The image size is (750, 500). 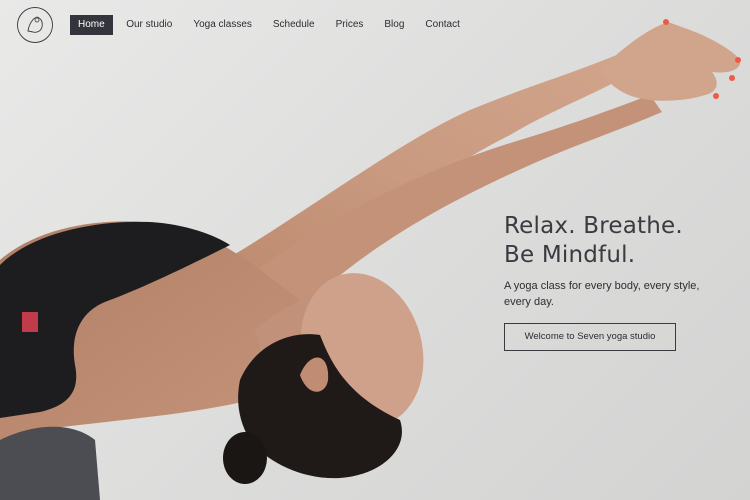 I want to click on hands, so click(x=670, y=61).